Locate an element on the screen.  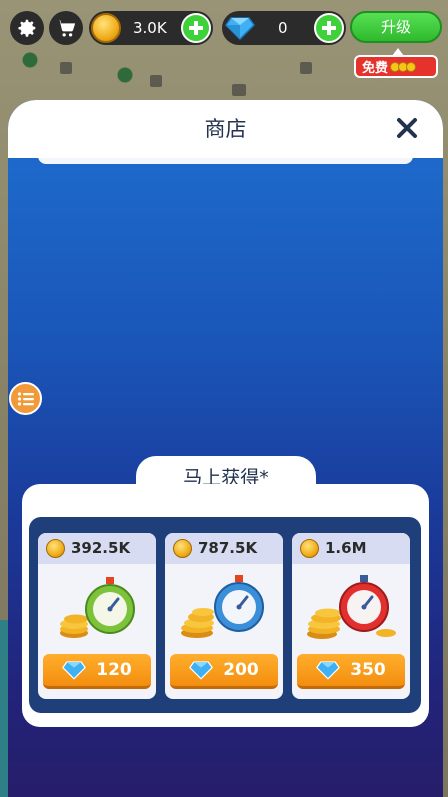
cart-icon is located at coordinates (66, 28).